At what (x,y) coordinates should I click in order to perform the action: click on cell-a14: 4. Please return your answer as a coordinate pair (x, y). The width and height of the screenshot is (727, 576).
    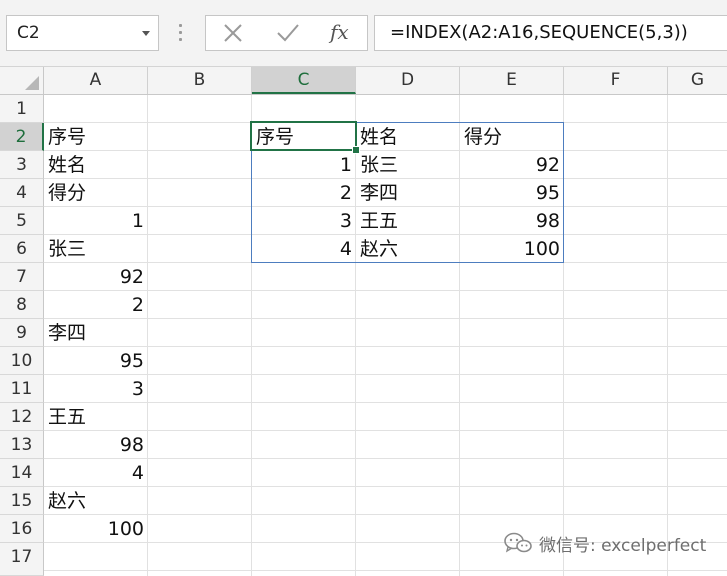
    Looking at the image, I should click on (96, 473).